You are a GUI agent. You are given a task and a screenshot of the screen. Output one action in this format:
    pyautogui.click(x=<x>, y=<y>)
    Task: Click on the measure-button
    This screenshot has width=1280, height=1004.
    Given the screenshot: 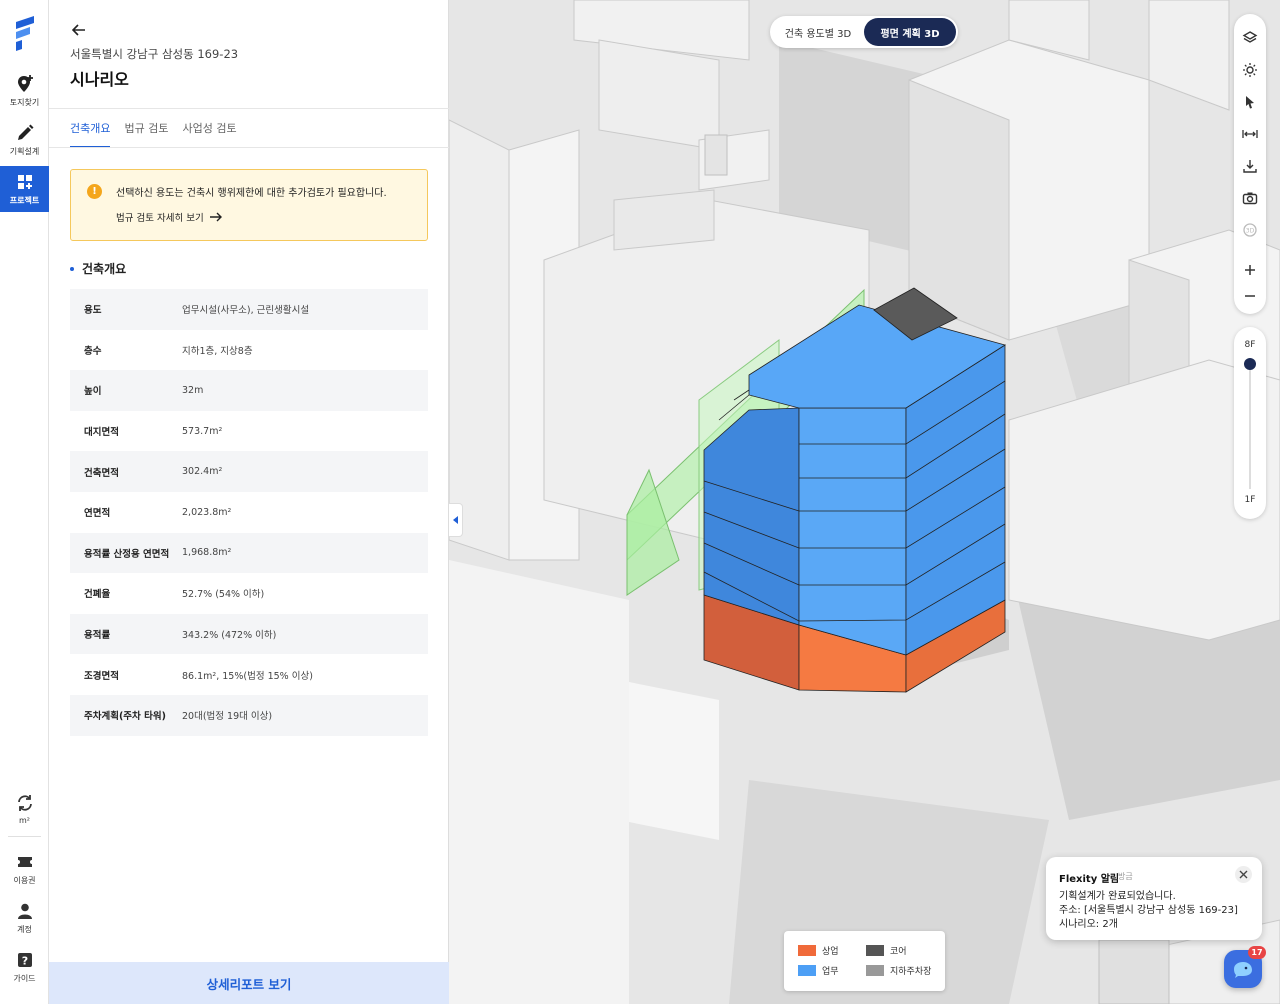 What is the action you would take?
    pyautogui.click(x=1250, y=134)
    